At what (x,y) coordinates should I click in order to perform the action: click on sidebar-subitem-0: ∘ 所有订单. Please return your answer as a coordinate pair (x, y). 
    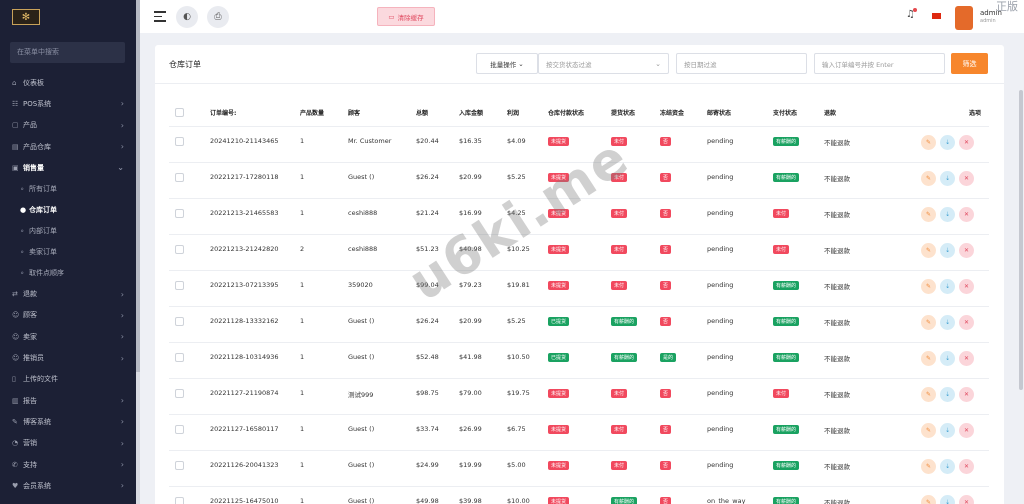
    Looking at the image, I should click on (68, 188).